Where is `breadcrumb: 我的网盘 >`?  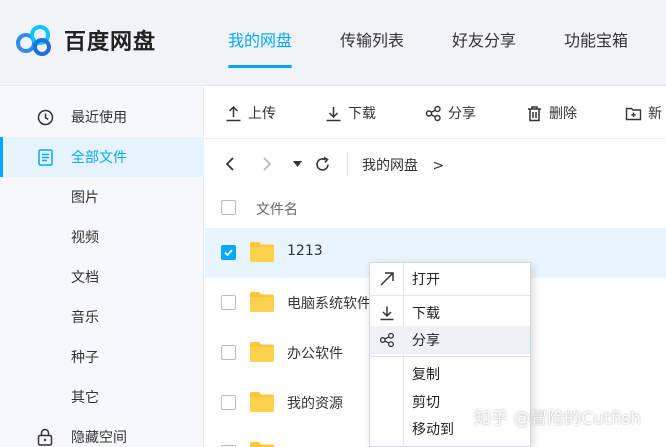 breadcrumb: 我的网盘 > is located at coordinates (403, 165).